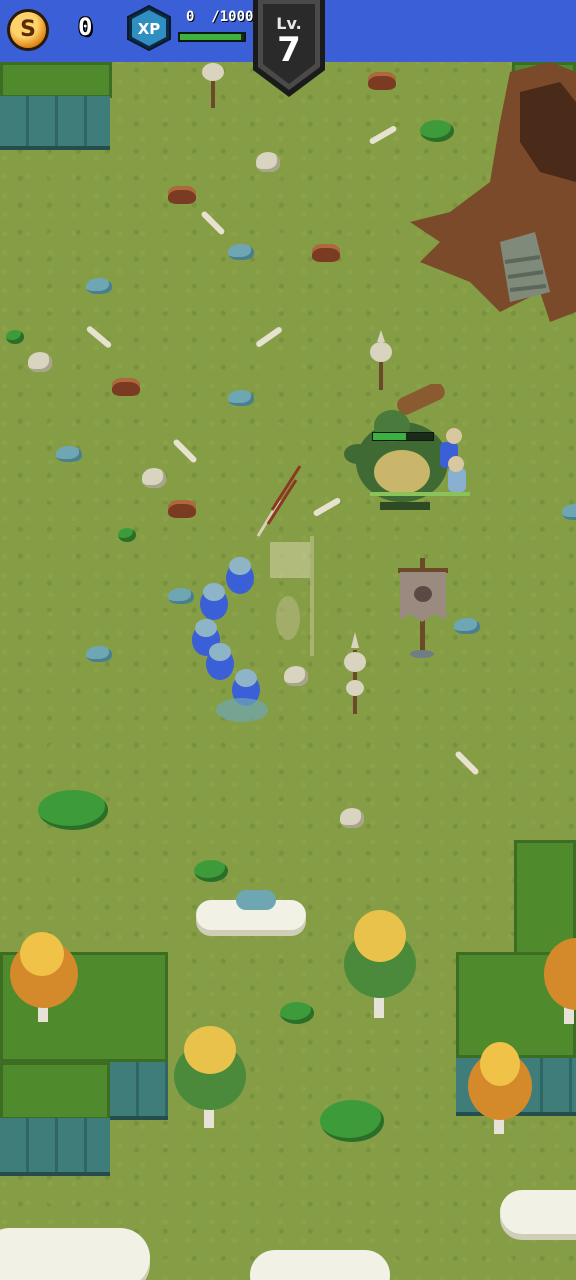  I want to click on level-number: 7, so click(289, 50).